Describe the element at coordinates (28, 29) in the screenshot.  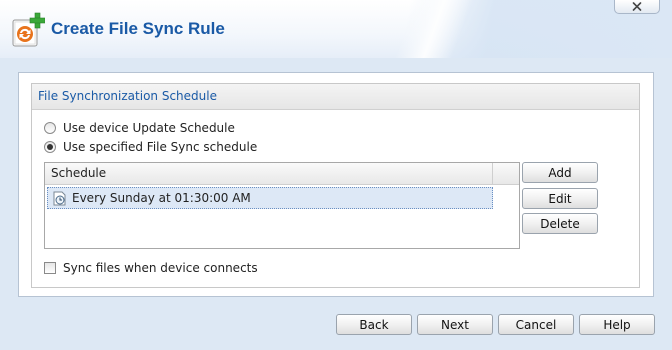
I see `file-sync-add-icon` at that location.